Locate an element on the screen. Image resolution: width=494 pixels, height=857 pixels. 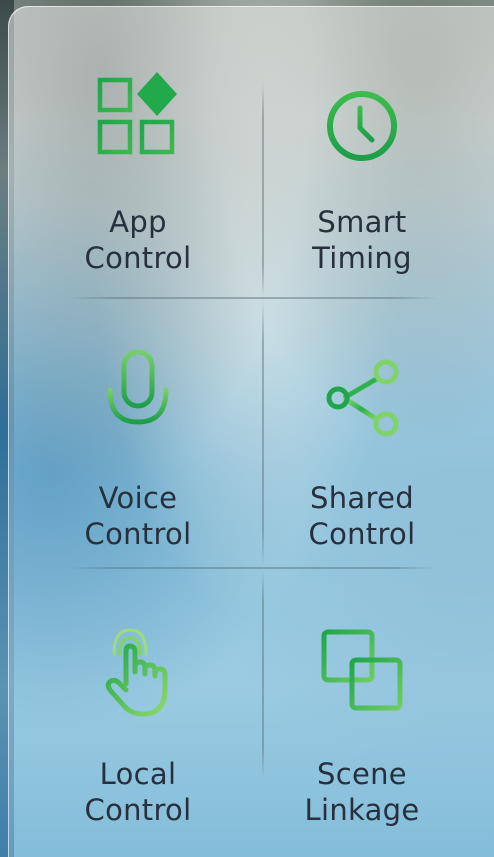
microphone-icon is located at coordinates (138, 396).